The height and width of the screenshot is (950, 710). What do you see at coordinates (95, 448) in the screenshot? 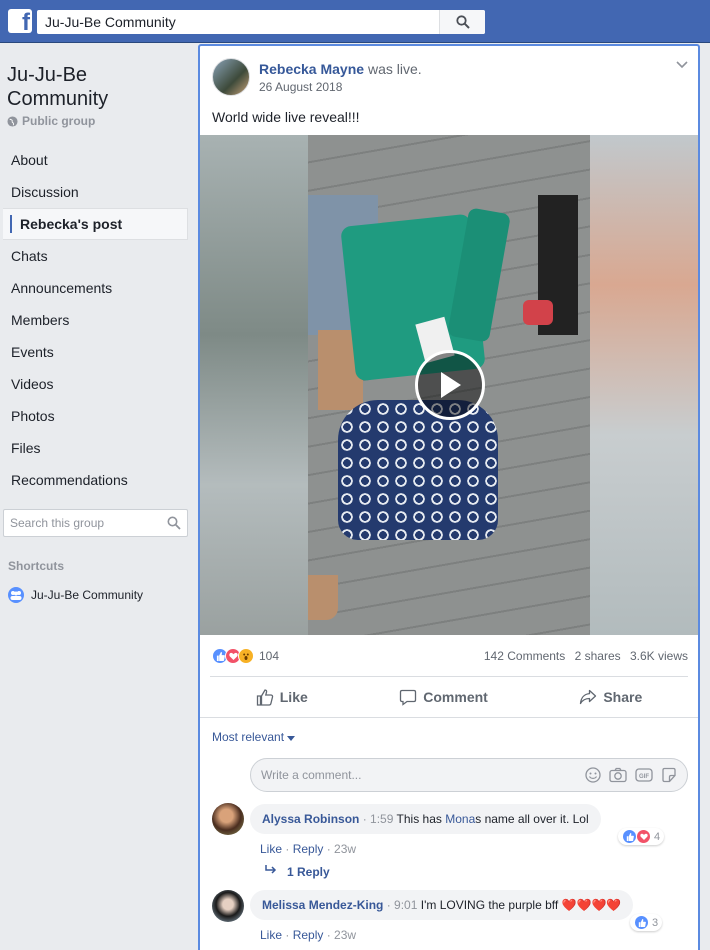
I see `nav-files: Files` at bounding box center [95, 448].